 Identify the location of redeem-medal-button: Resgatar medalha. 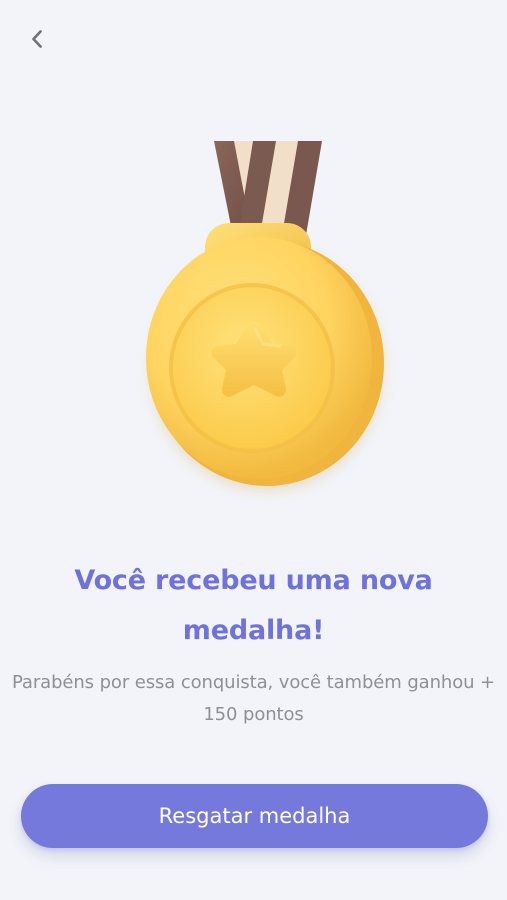
(254, 816).